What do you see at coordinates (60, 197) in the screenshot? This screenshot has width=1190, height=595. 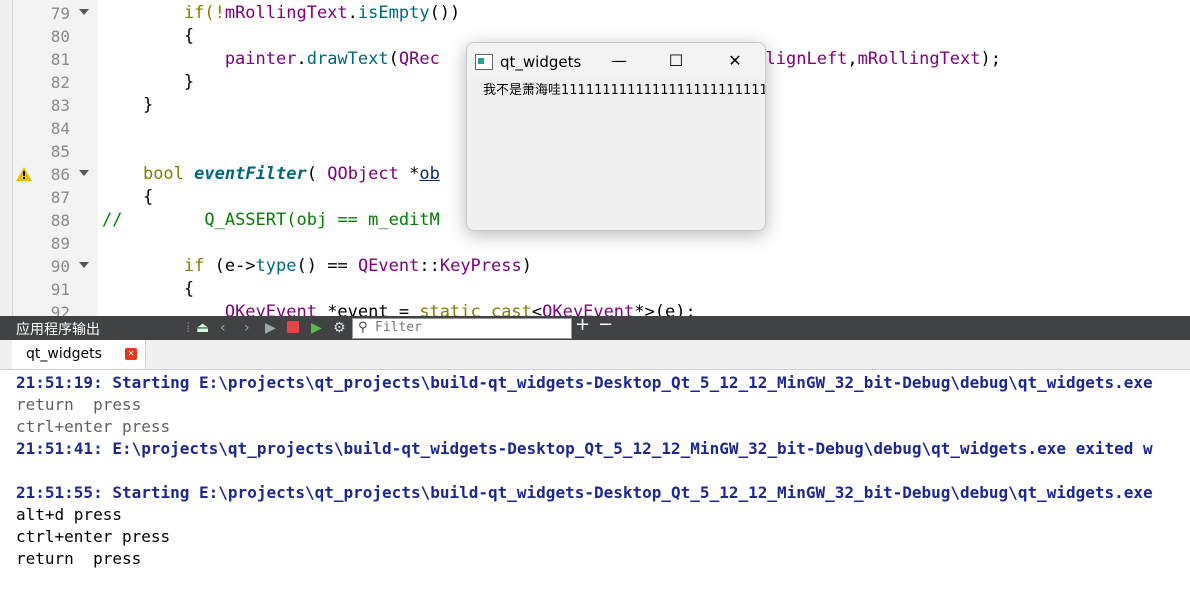 I see `line-number: 87` at bounding box center [60, 197].